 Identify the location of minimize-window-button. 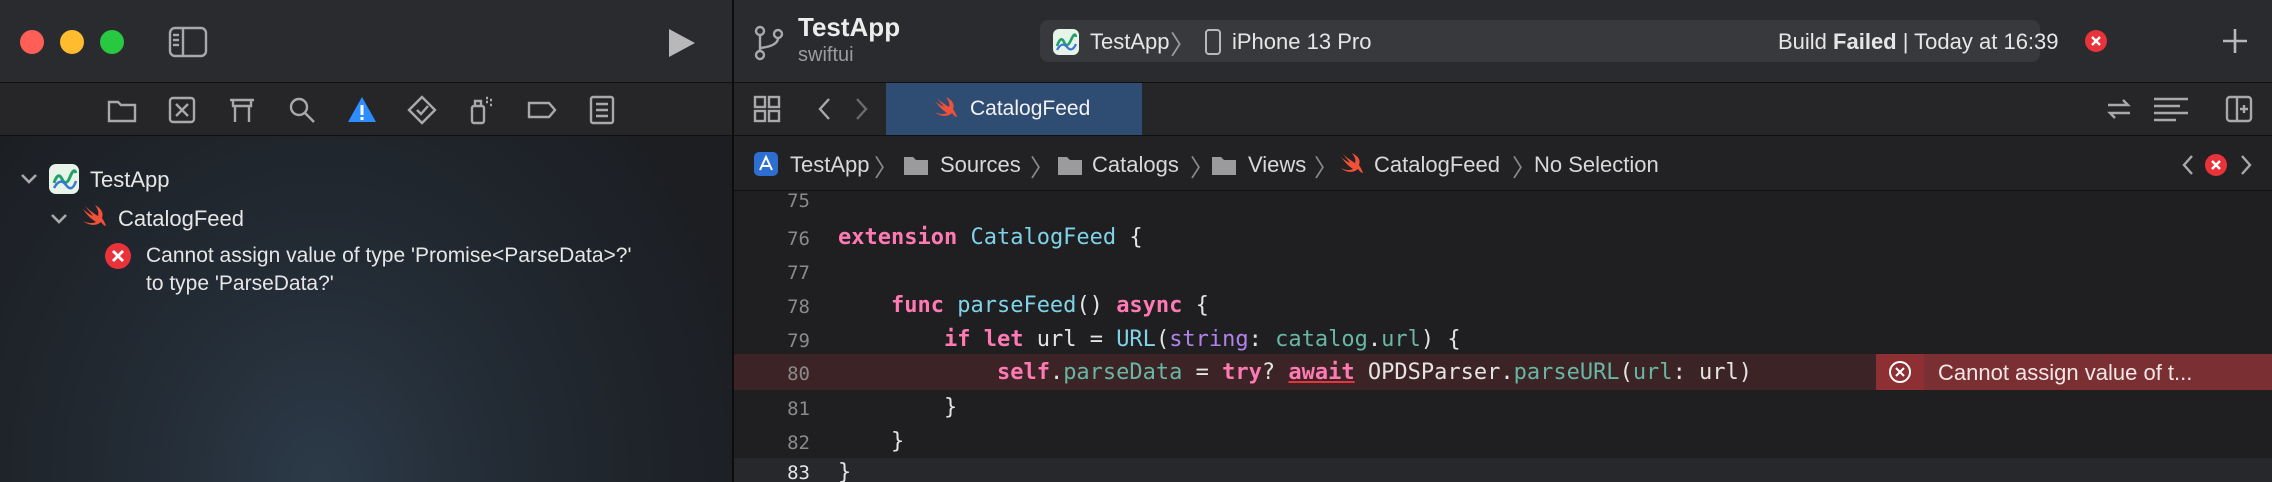
(72, 42).